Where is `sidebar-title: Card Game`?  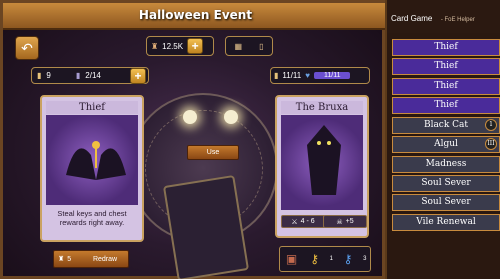 sidebar-title: Card Game is located at coordinates (412, 18).